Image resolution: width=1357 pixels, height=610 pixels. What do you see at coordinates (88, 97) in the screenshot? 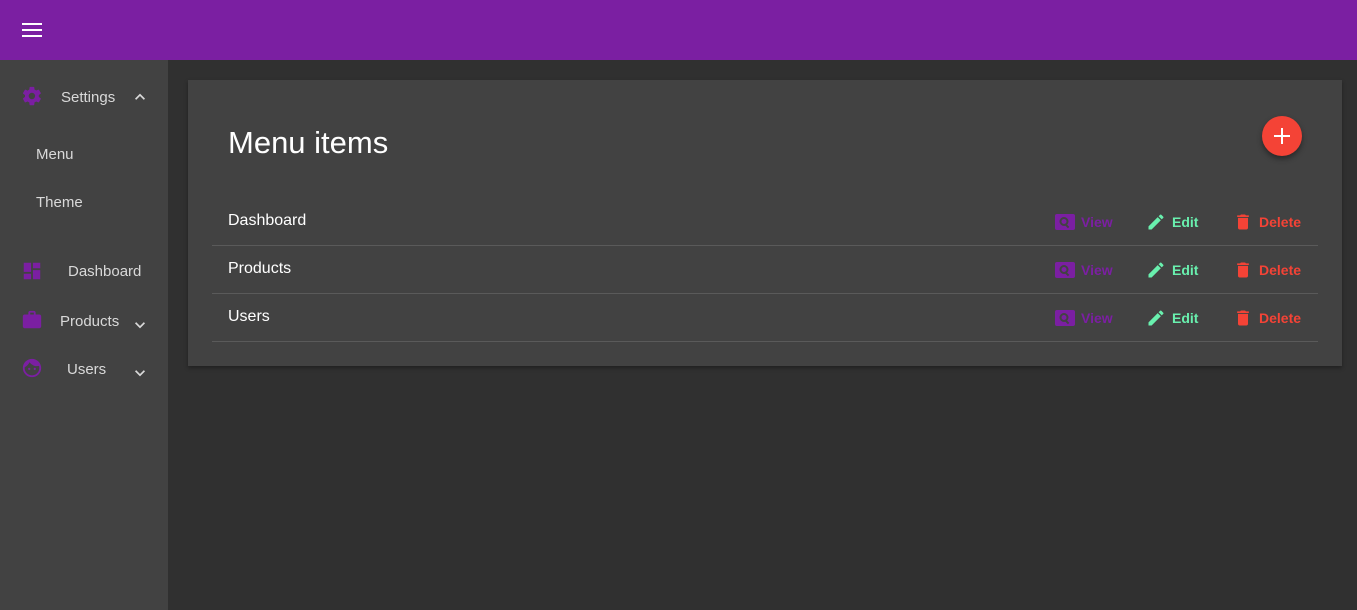
I see `sidebar-item-settings-label: Settings` at bounding box center [88, 97].